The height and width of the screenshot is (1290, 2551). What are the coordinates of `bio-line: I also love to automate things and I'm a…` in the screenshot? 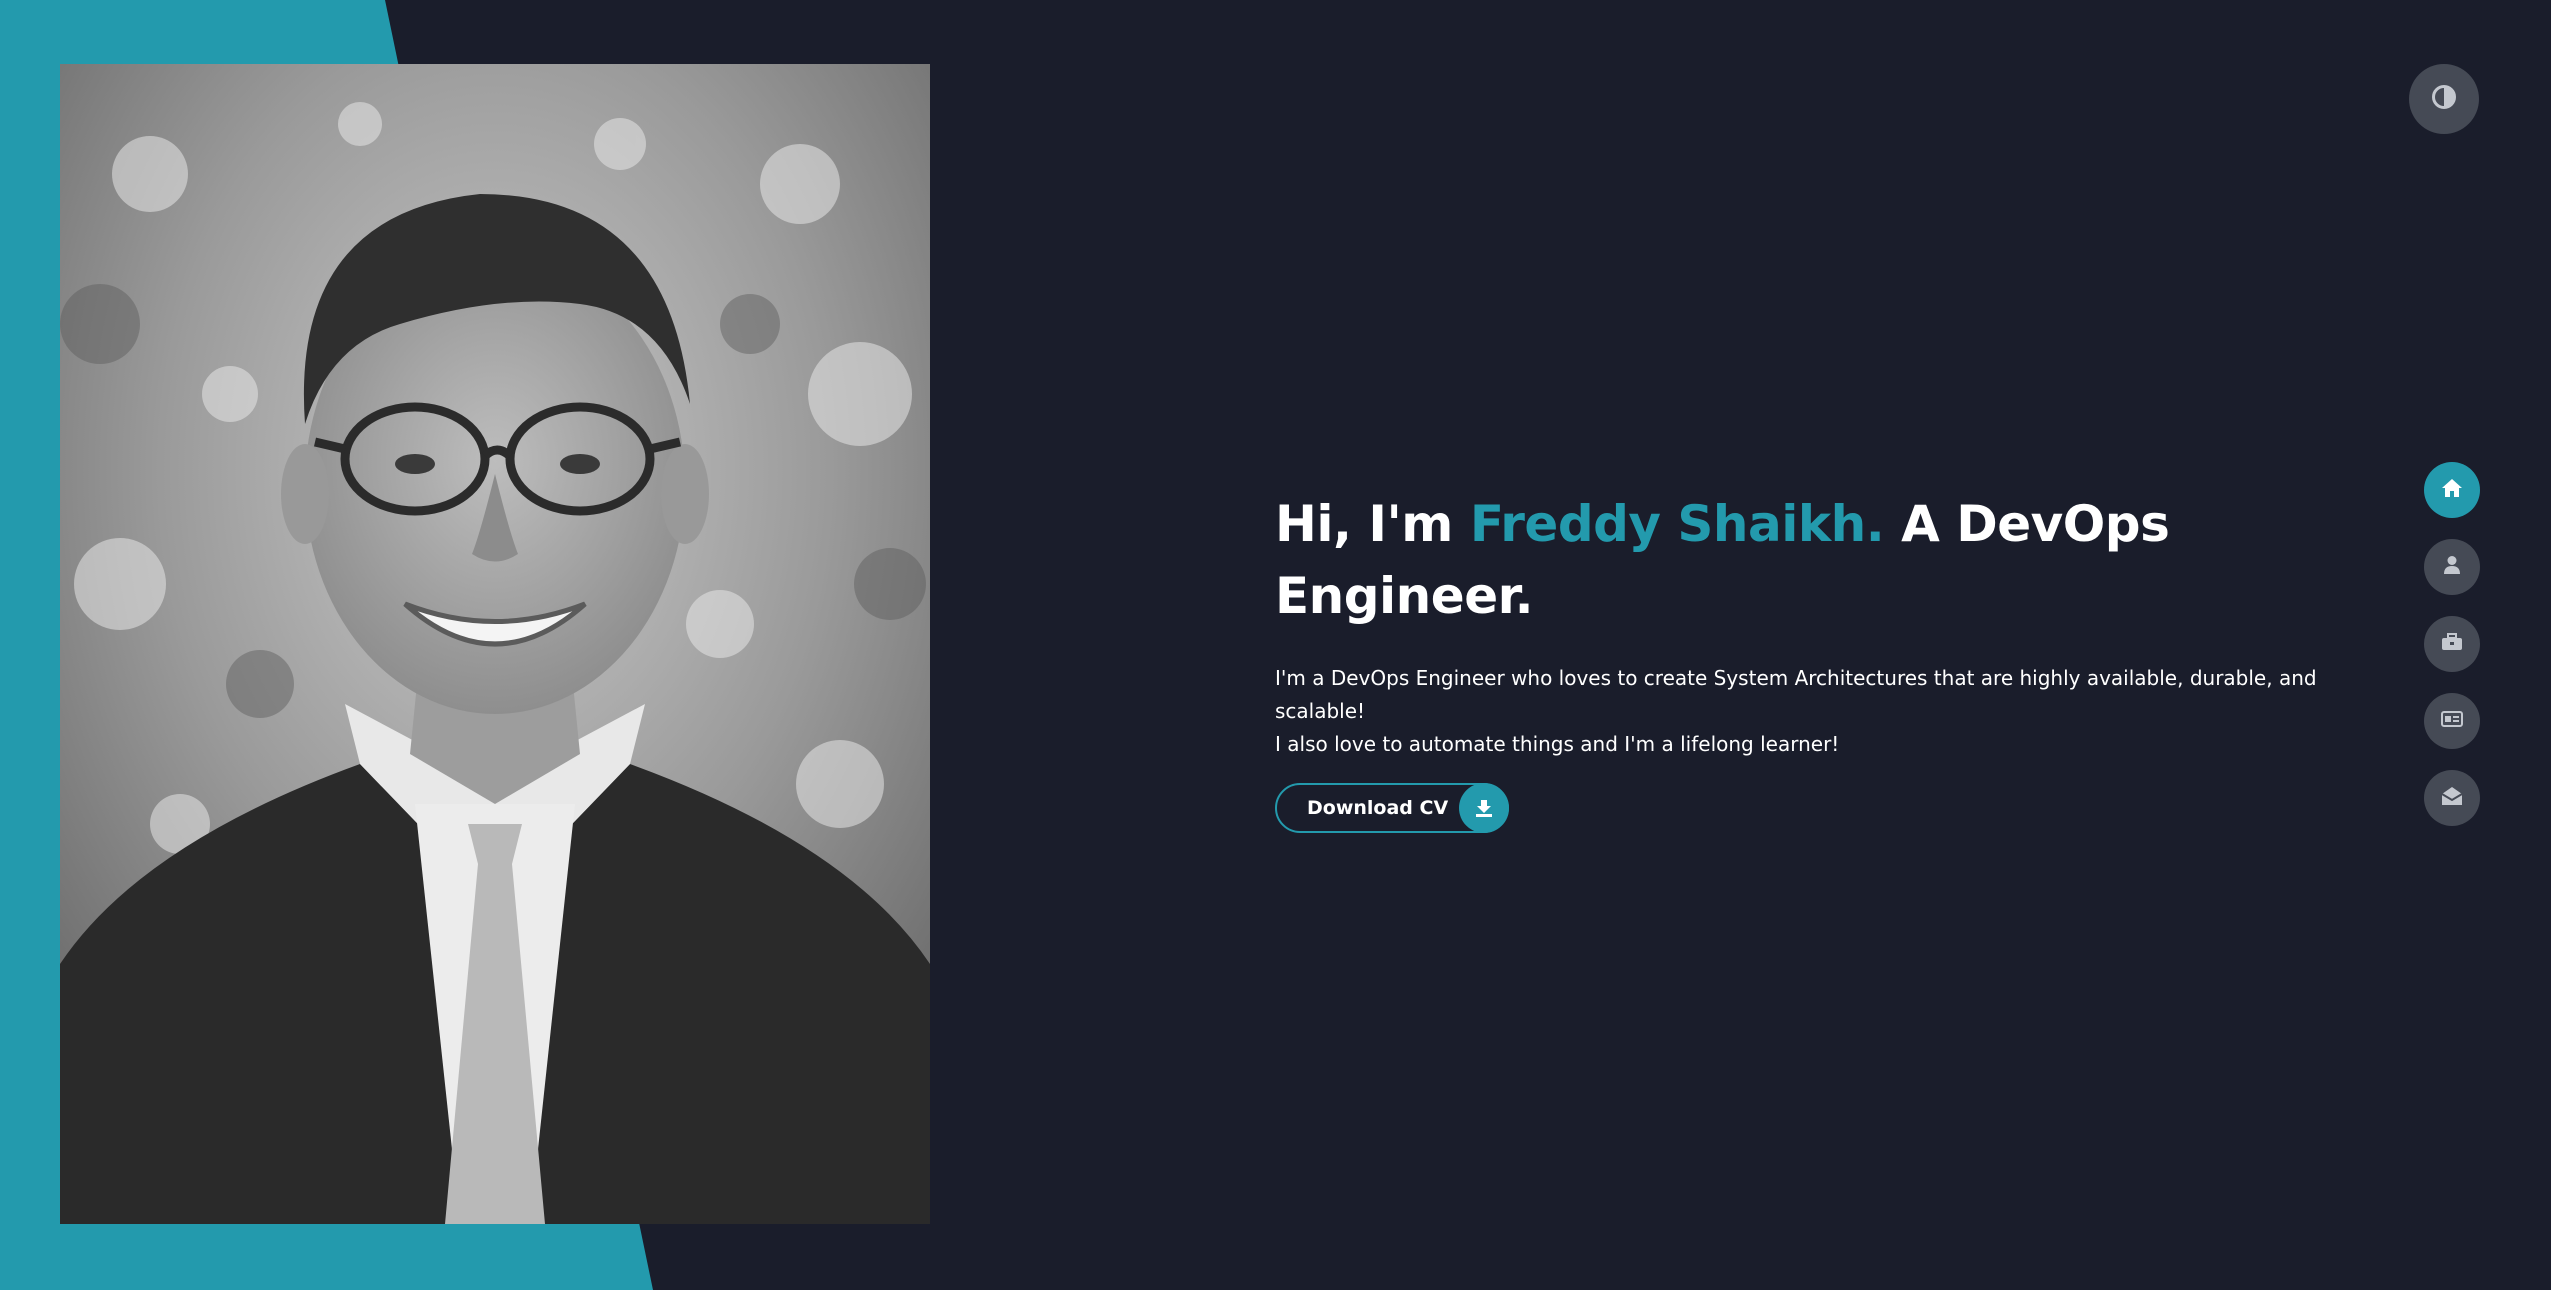 It's located at (1557, 744).